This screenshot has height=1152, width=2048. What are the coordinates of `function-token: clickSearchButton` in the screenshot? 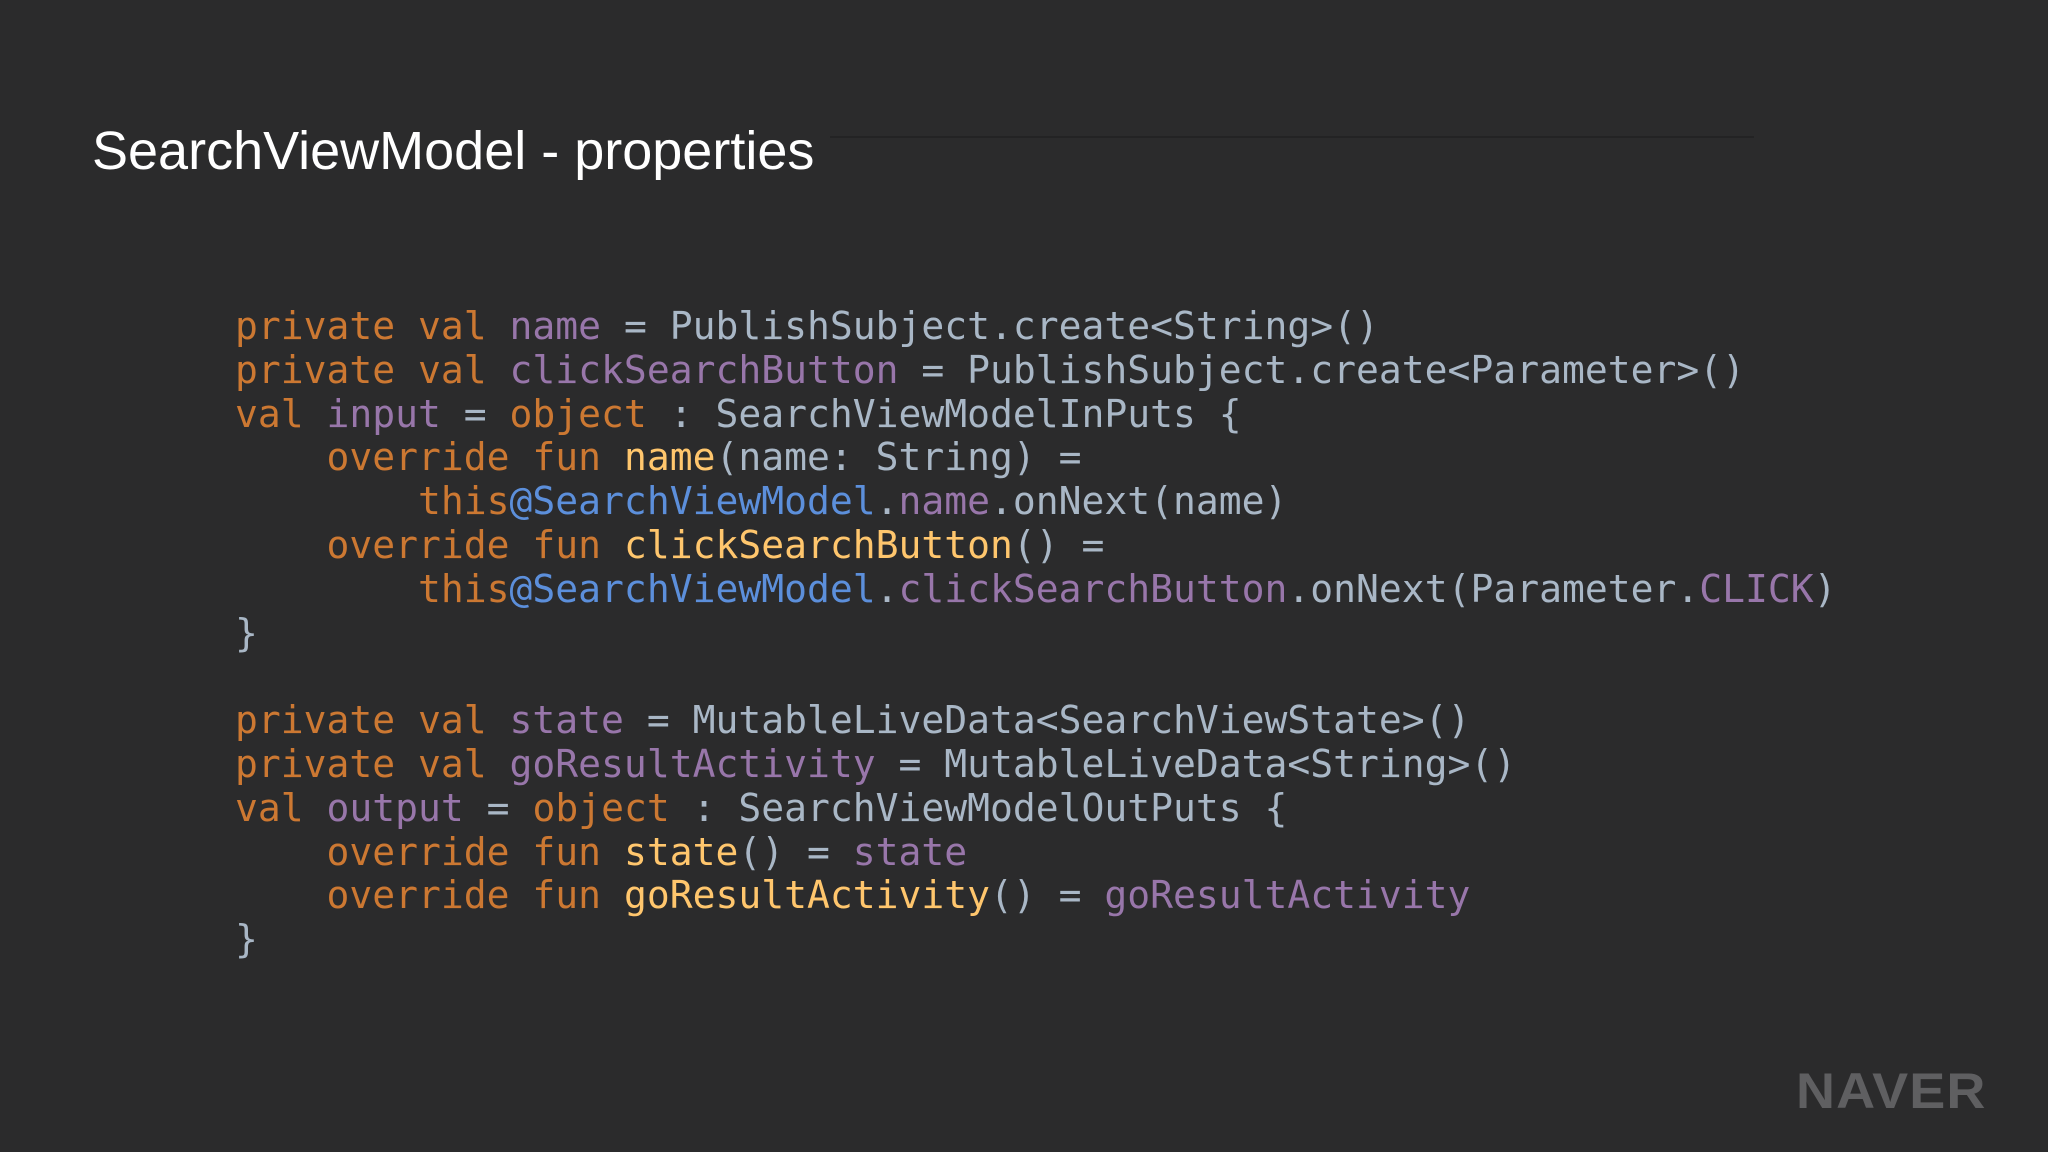 It's located at (818, 544).